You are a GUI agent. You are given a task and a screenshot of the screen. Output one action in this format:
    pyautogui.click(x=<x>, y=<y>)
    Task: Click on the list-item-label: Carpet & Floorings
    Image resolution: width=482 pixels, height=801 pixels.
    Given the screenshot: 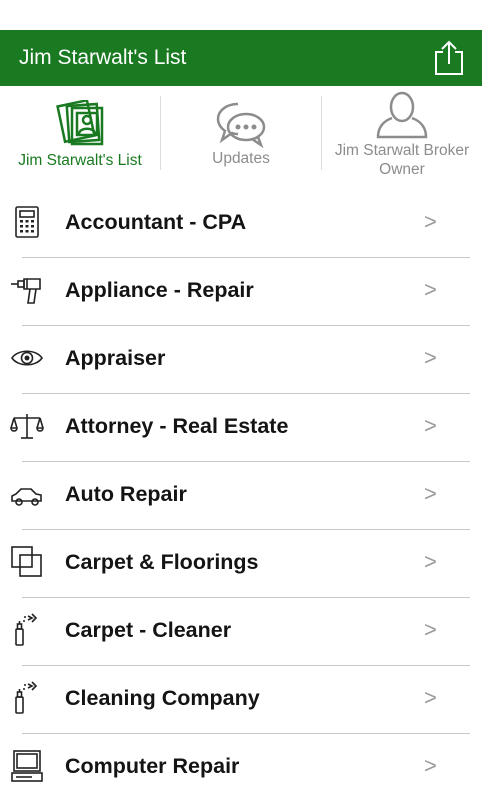 What is the action you would take?
    pyautogui.click(x=162, y=562)
    